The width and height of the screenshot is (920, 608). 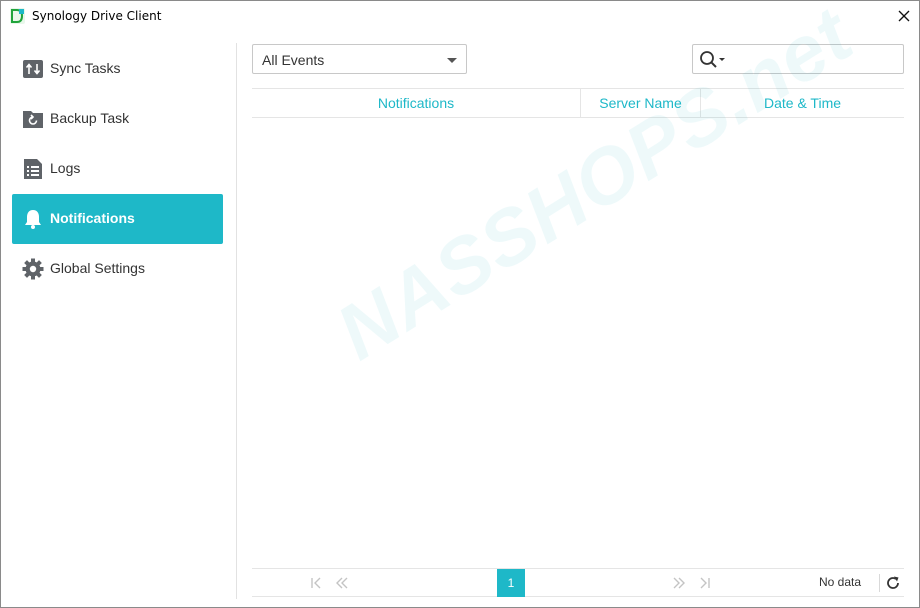 What do you see at coordinates (904, 16) in the screenshot?
I see `close-icon` at bounding box center [904, 16].